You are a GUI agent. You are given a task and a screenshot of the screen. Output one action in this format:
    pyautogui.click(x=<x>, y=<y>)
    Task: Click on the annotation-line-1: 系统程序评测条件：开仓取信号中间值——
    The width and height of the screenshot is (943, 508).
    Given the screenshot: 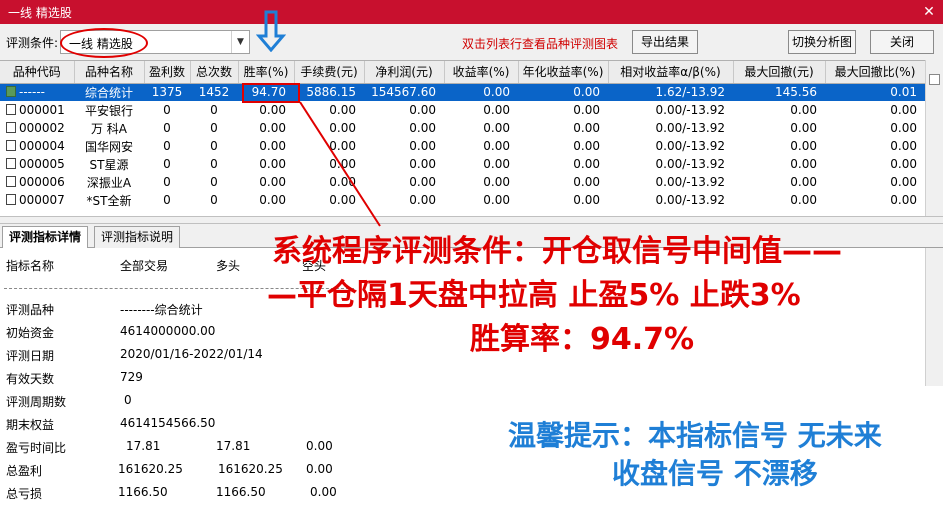 What is the action you would take?
    pyautogui.click(x=557, y=251)
    